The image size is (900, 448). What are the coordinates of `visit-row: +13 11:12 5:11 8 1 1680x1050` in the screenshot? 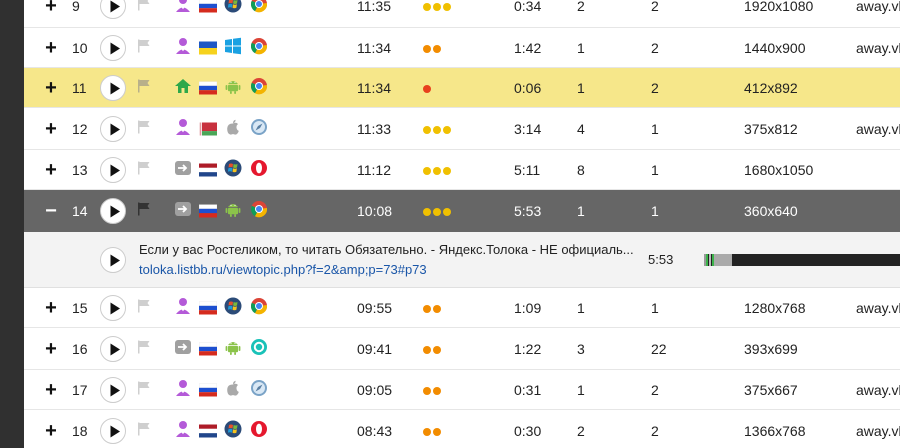 It's located at (462, 170).